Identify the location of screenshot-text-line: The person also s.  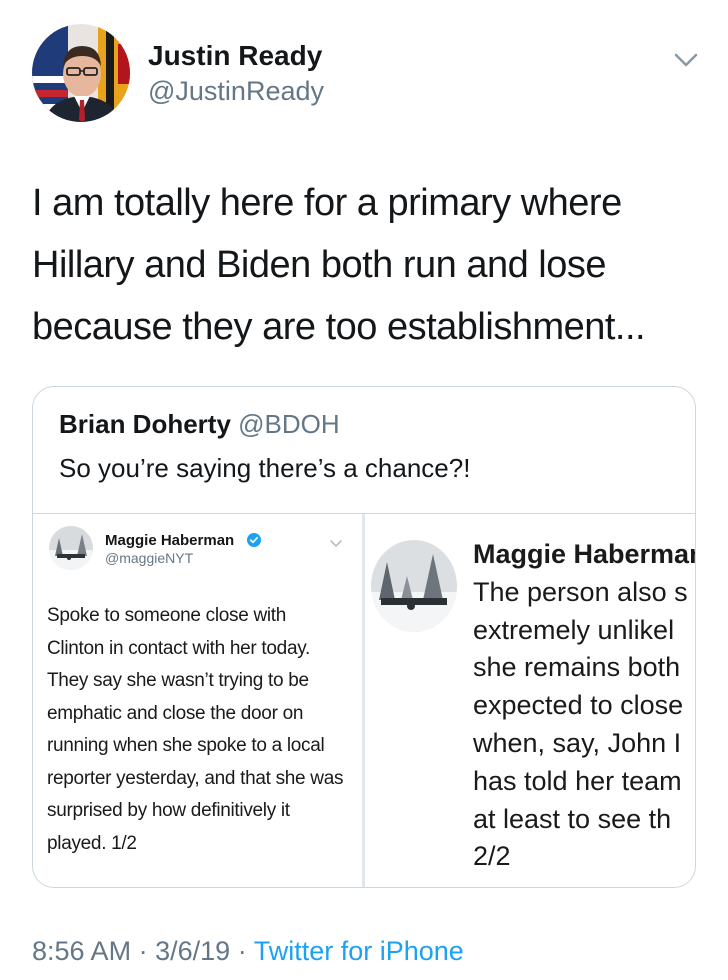
(580, 591).